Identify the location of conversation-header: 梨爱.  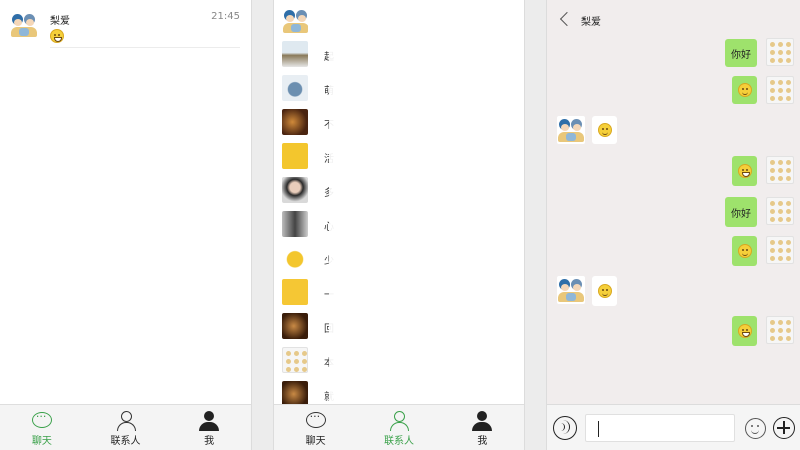
(673, 20).